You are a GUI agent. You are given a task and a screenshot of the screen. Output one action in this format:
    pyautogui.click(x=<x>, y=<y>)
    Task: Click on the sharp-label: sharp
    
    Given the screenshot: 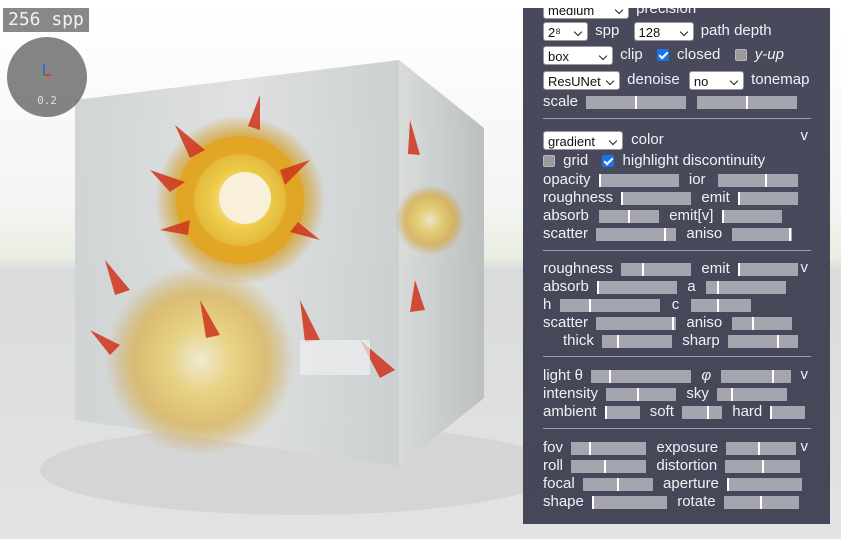 What is the action you would take?
    pyautogui.click(x=701, y=341)
    